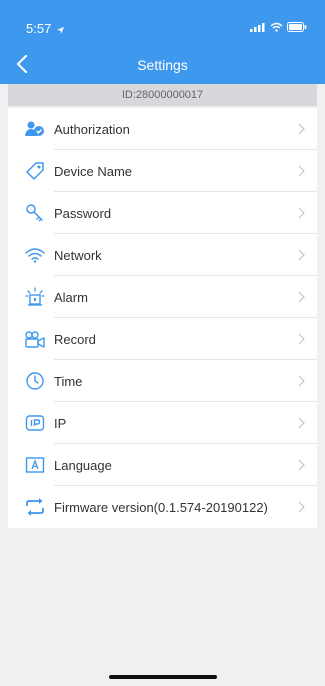 The image size is (325, 686). Describe the element at coordinates (162, 465) in the screenshot. I see `settings-item-language: Language` at that location.